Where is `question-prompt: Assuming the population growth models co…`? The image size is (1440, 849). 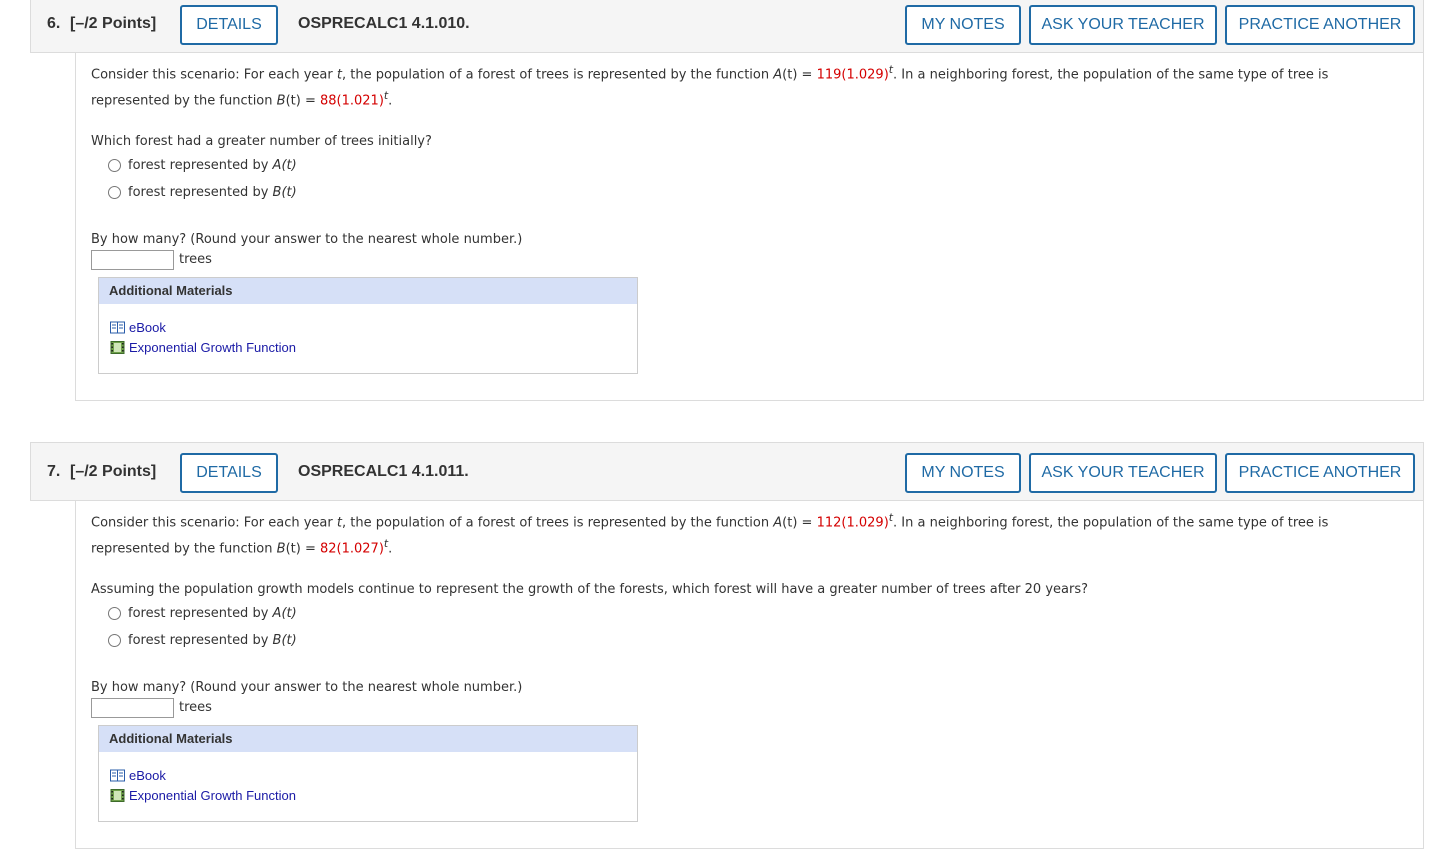 question-prompt: Assuming the population growth models co… is located at coordinates (590, 589).